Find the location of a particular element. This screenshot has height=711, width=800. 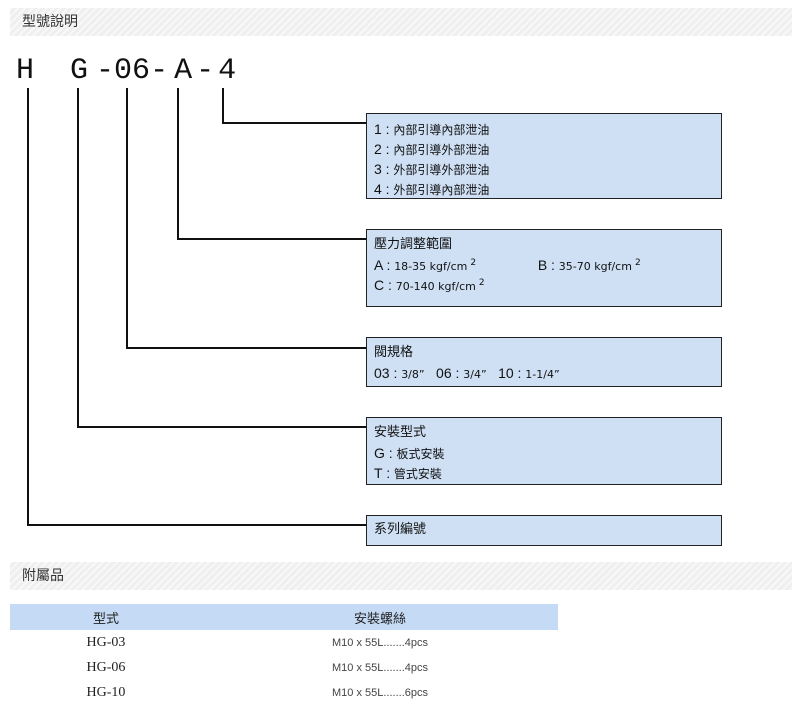

size-val-06: 3/4” is located at coordinates (475, 374).